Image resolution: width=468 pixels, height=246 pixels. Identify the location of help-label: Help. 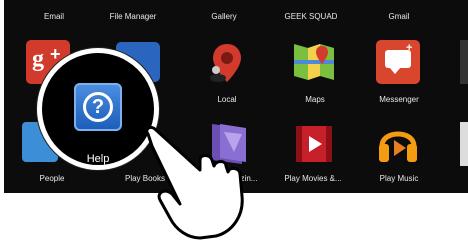
(98, 159).